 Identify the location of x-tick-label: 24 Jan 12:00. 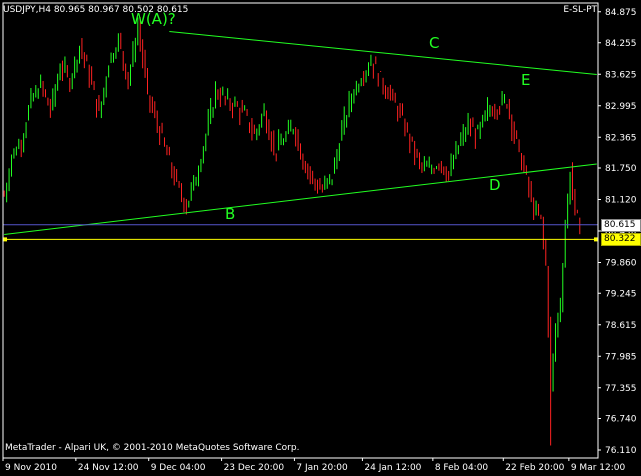
(392, 468).